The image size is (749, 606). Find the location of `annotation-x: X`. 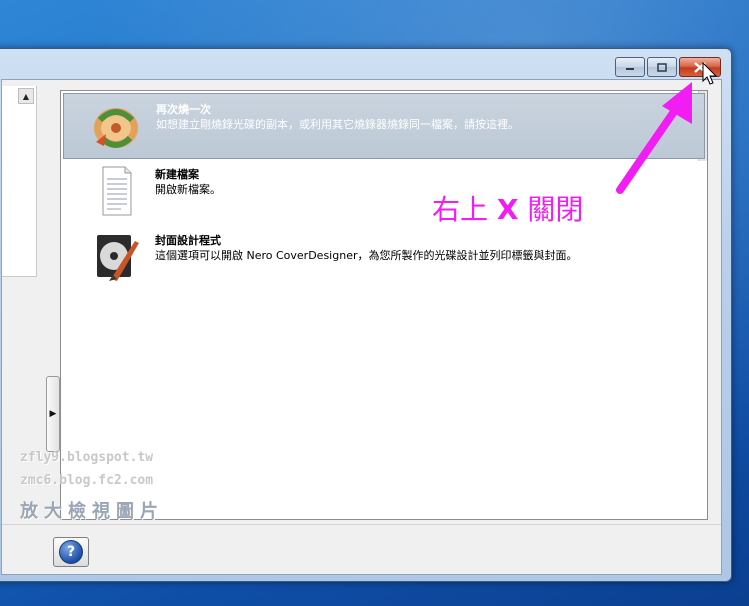

annotation-x: X is located at coordinates (507, 209).